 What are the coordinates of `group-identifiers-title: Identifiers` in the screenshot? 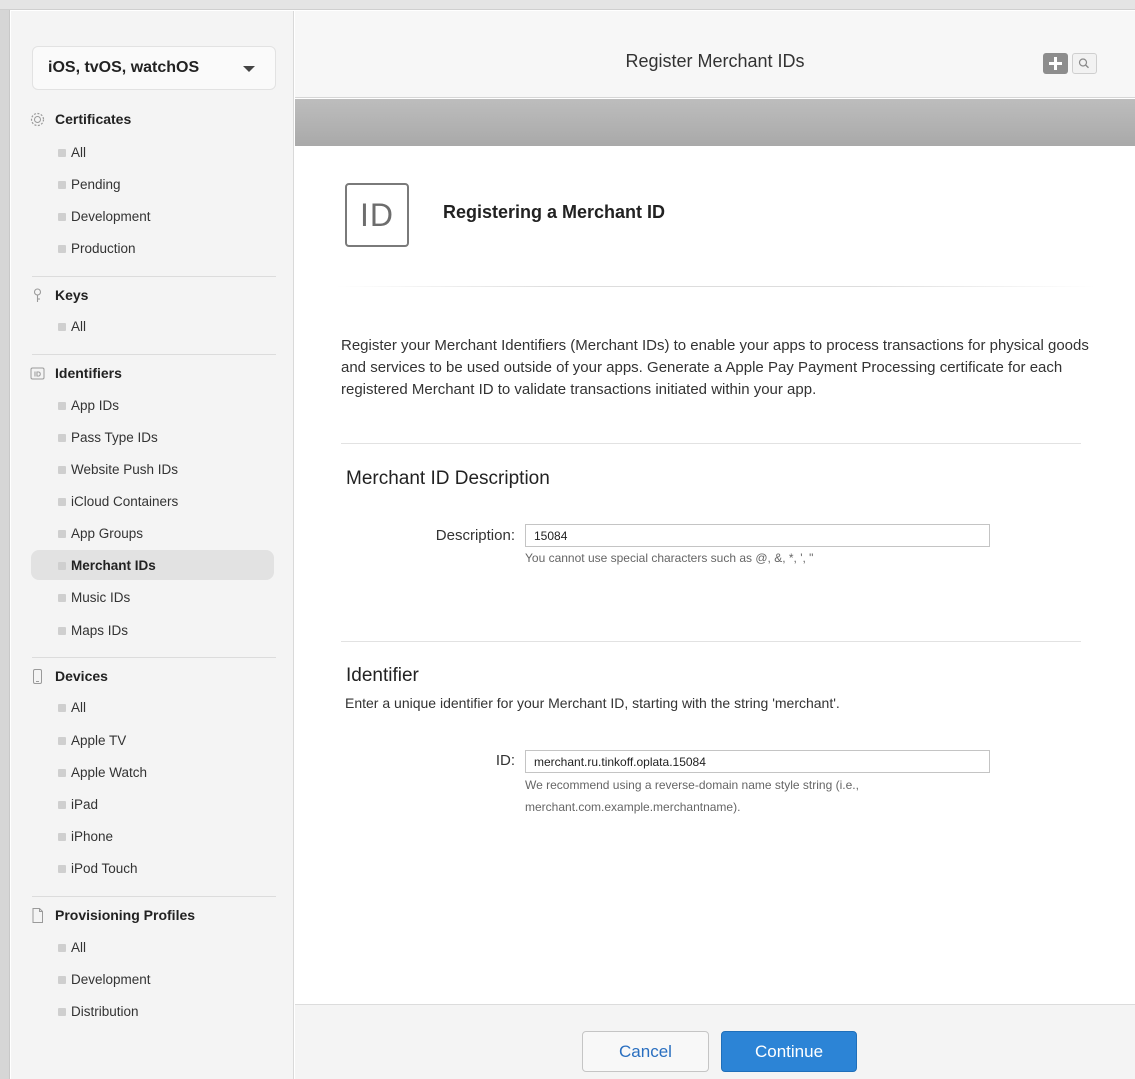 It's located at (88, 373).